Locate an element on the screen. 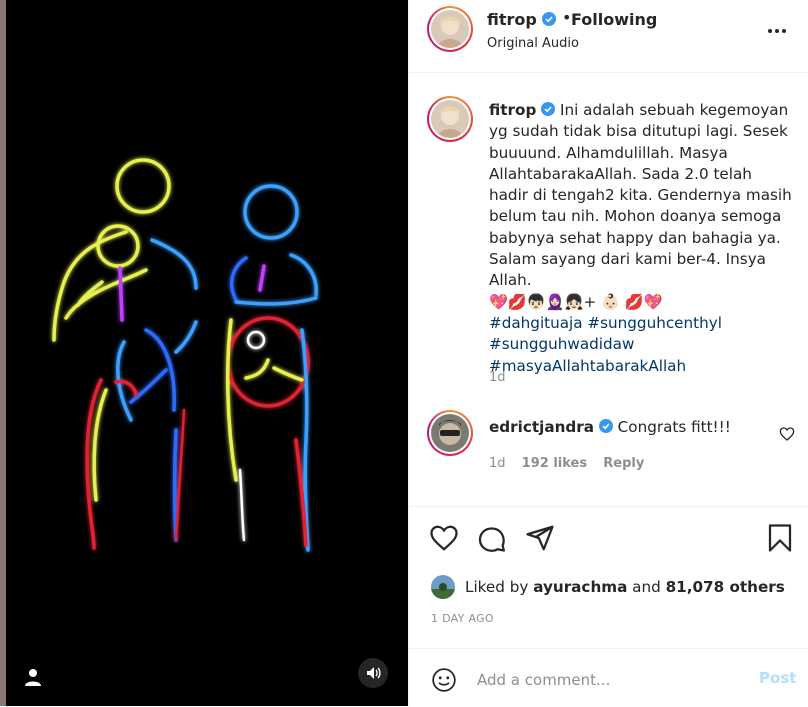 The image size is (808, 707). liker-avatar is located at coordinates (443, 587).